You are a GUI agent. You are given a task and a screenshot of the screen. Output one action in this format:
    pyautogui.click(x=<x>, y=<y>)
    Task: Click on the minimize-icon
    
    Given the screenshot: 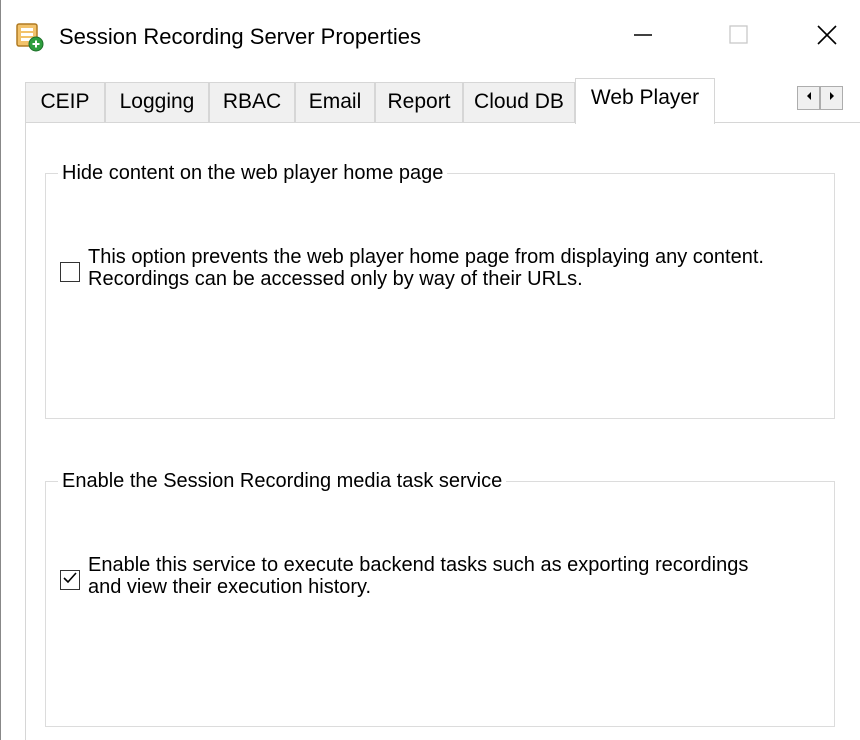 What is the action you would take?
    pyautogui.click(x=643, y=37)
    